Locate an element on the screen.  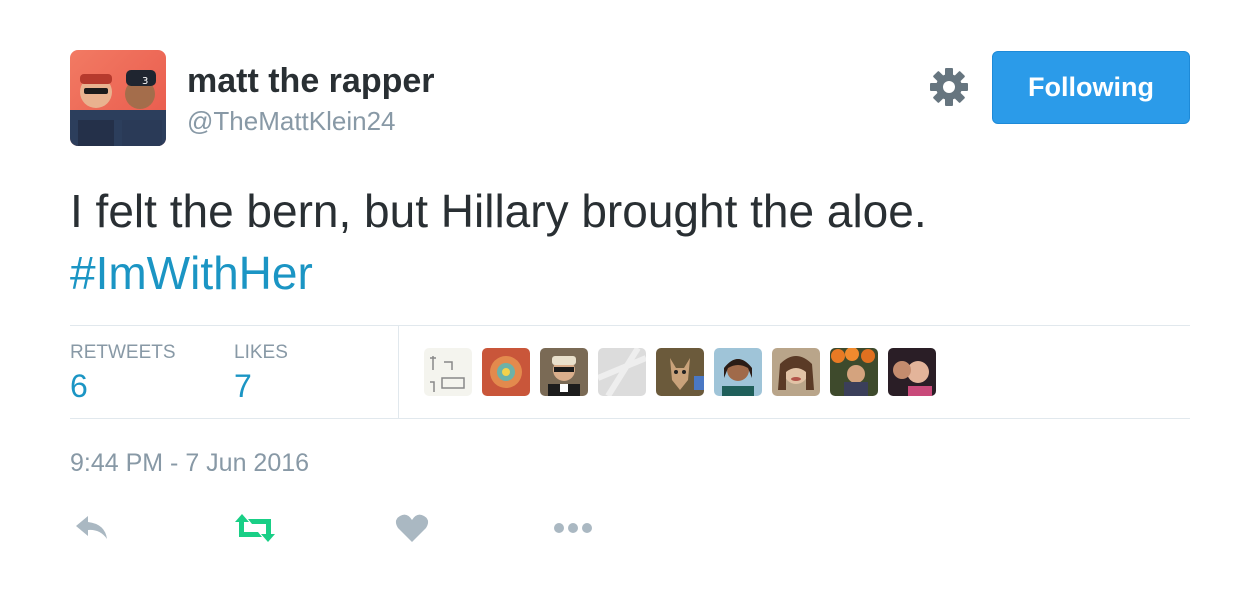
like-icon is located at coordinates (414, 528).